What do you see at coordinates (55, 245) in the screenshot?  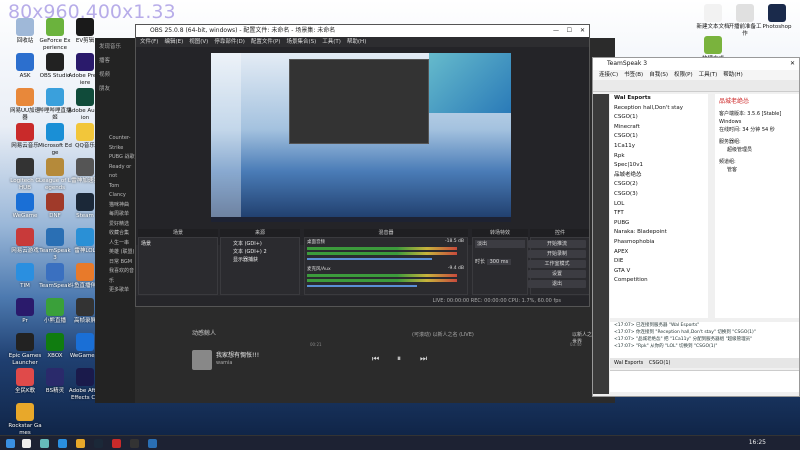 I see `desktop-icon: TeamSpeak 3` at bounding box center [55, 245].